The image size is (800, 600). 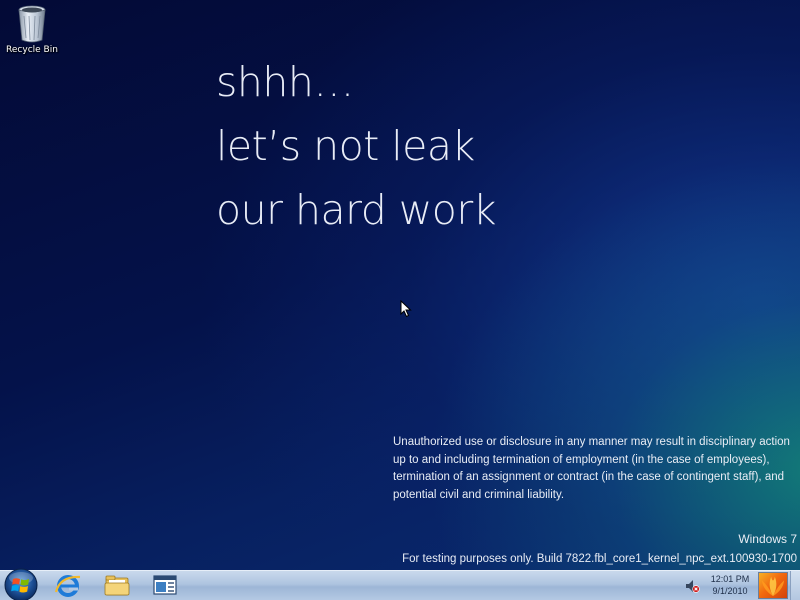 What do you see at coordinates (400, 583) in the screenshot?
I see `taskbar: 12:01 PM 9/1/2010` at bounding box center [400, 583].